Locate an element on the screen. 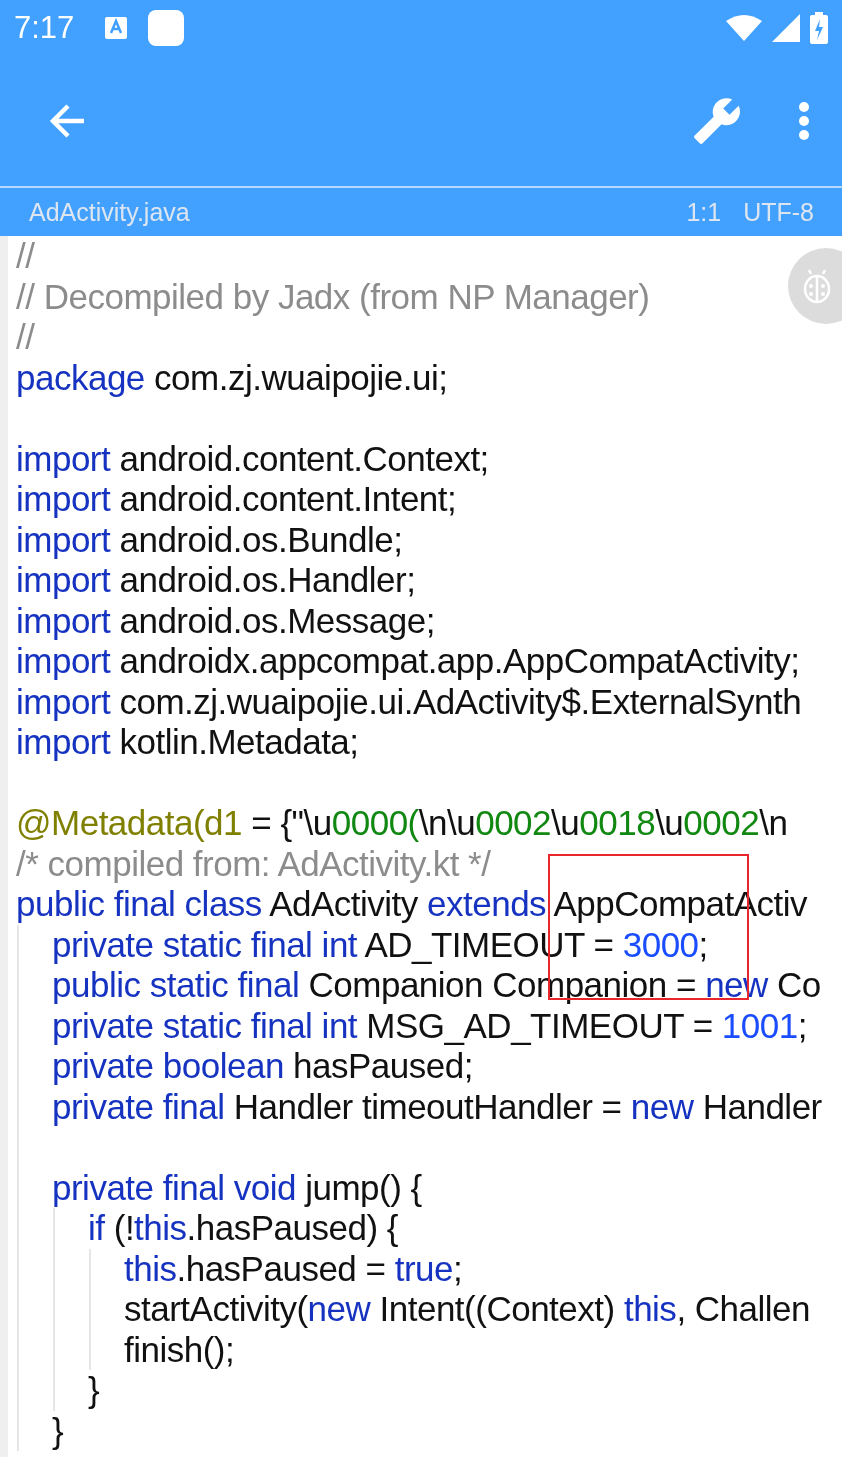  notification-icon is located at coordinates (166, 28).